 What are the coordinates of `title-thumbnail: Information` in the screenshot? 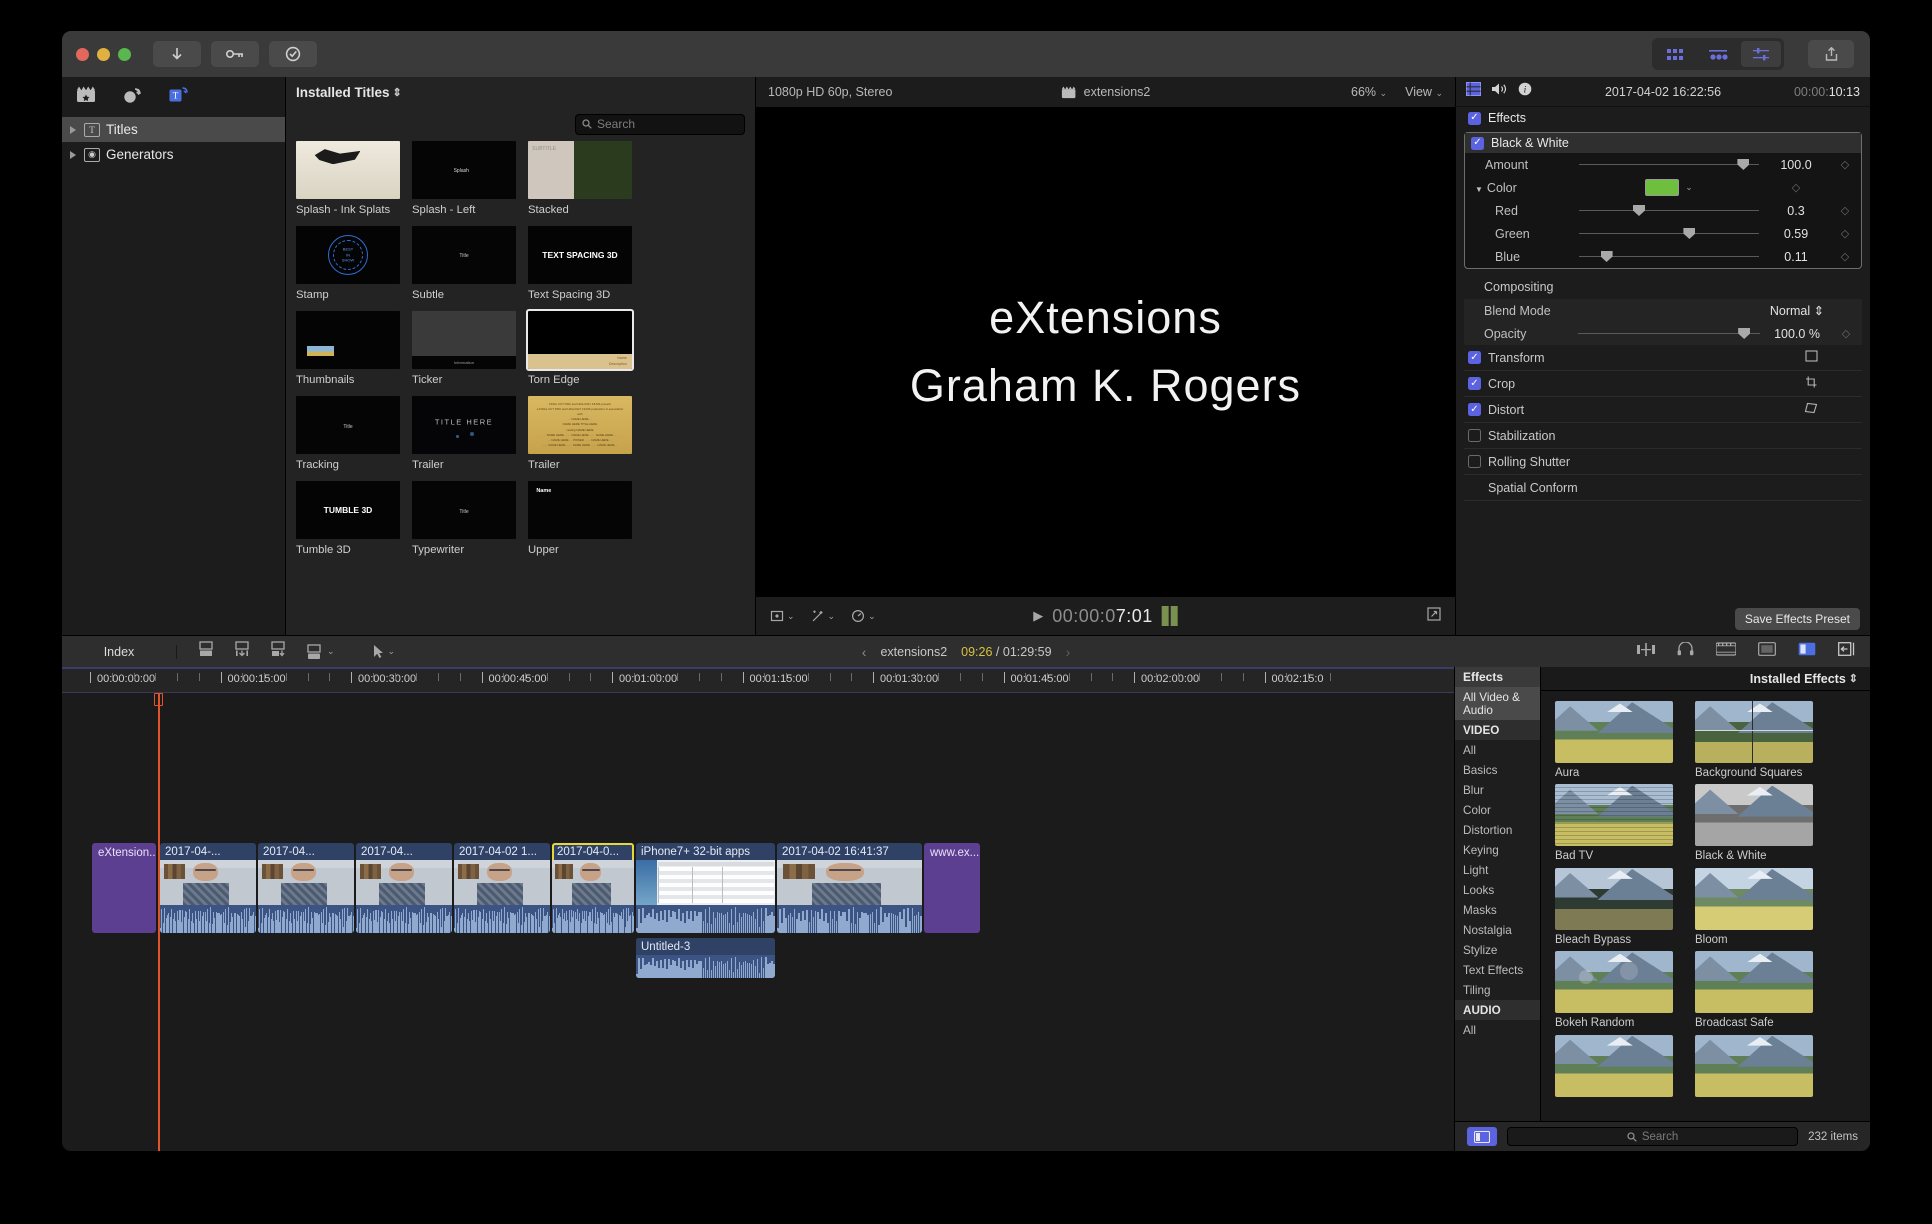 It's located at (464, 340).